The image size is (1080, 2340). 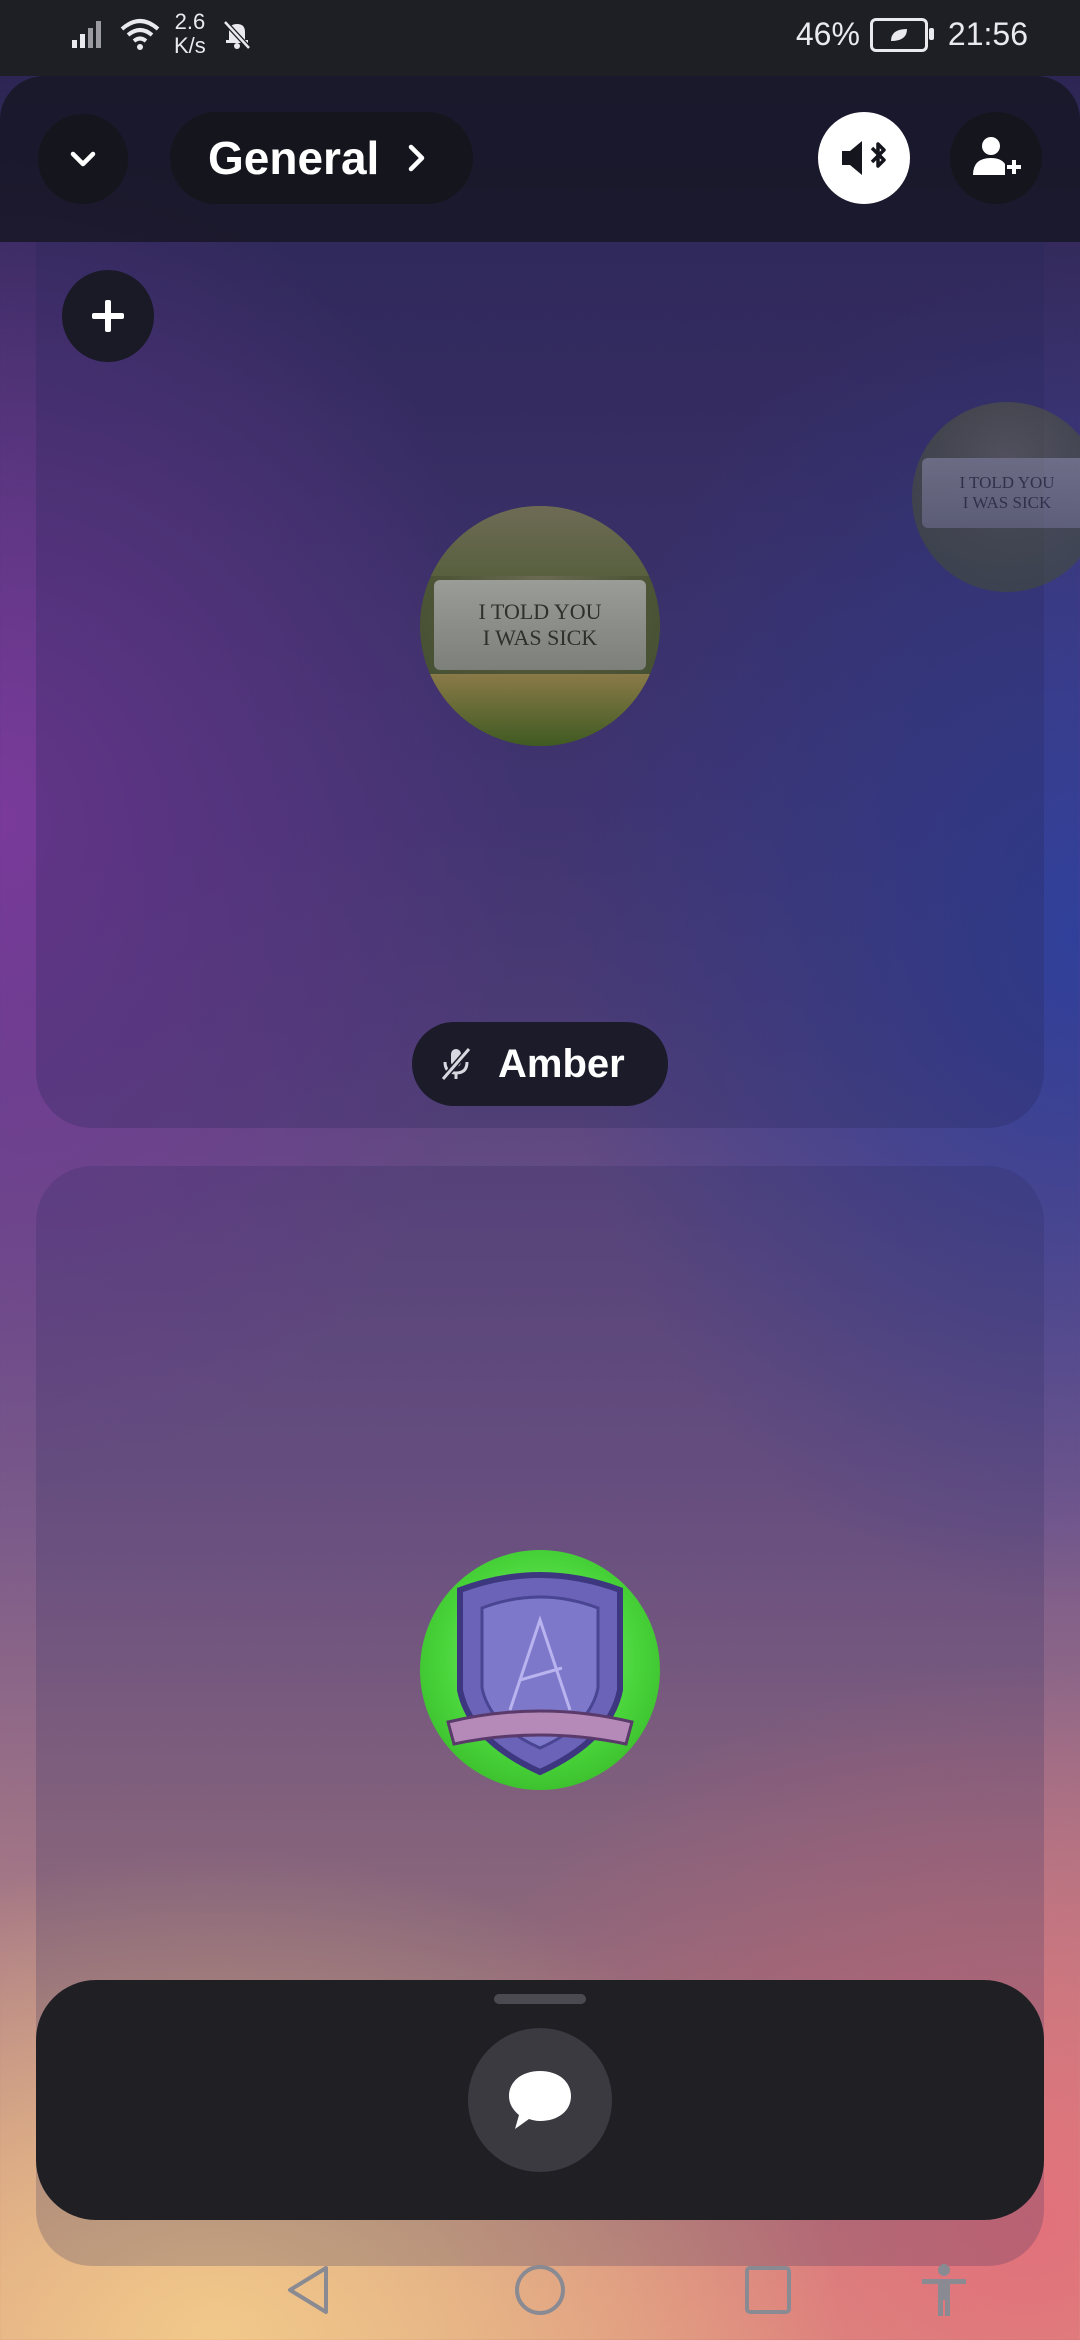 I want to click on call-controls-sheet, so click(x=540, y=2100).